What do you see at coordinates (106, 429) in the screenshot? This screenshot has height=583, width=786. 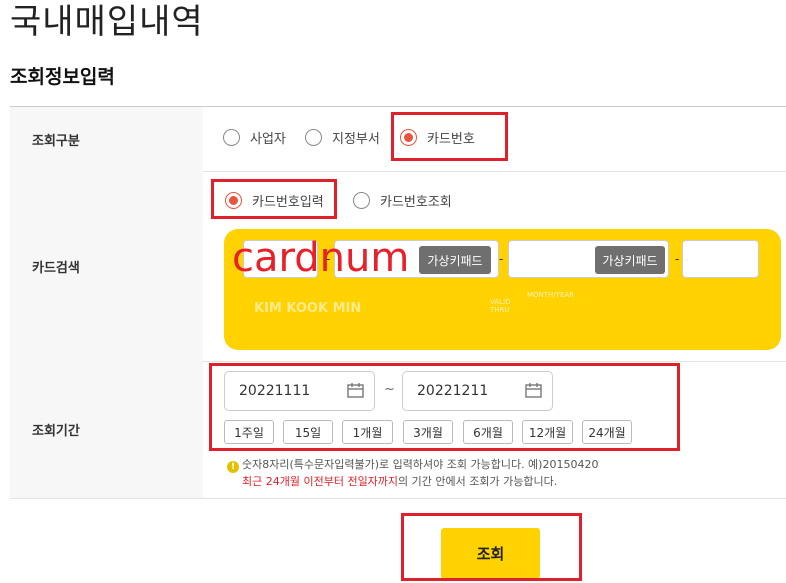 I see `label-period: 조회기간` at bounding box center [106, 429].